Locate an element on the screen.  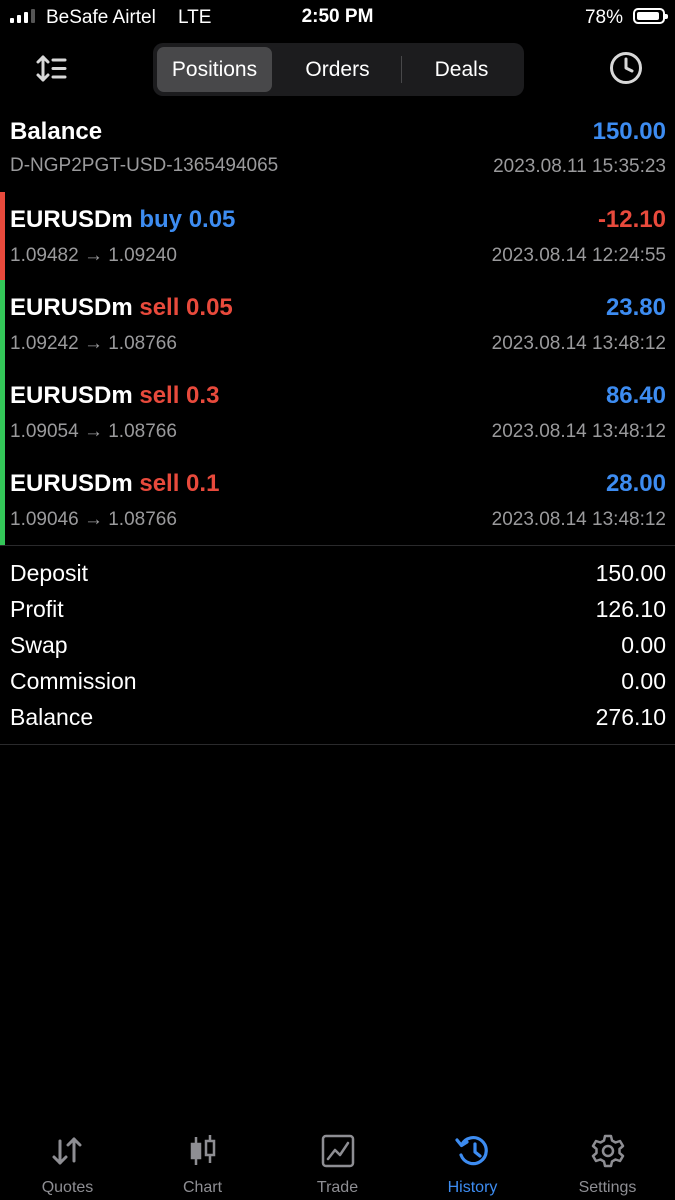
tab-label: Settings is located at coordinates (607, 1187).